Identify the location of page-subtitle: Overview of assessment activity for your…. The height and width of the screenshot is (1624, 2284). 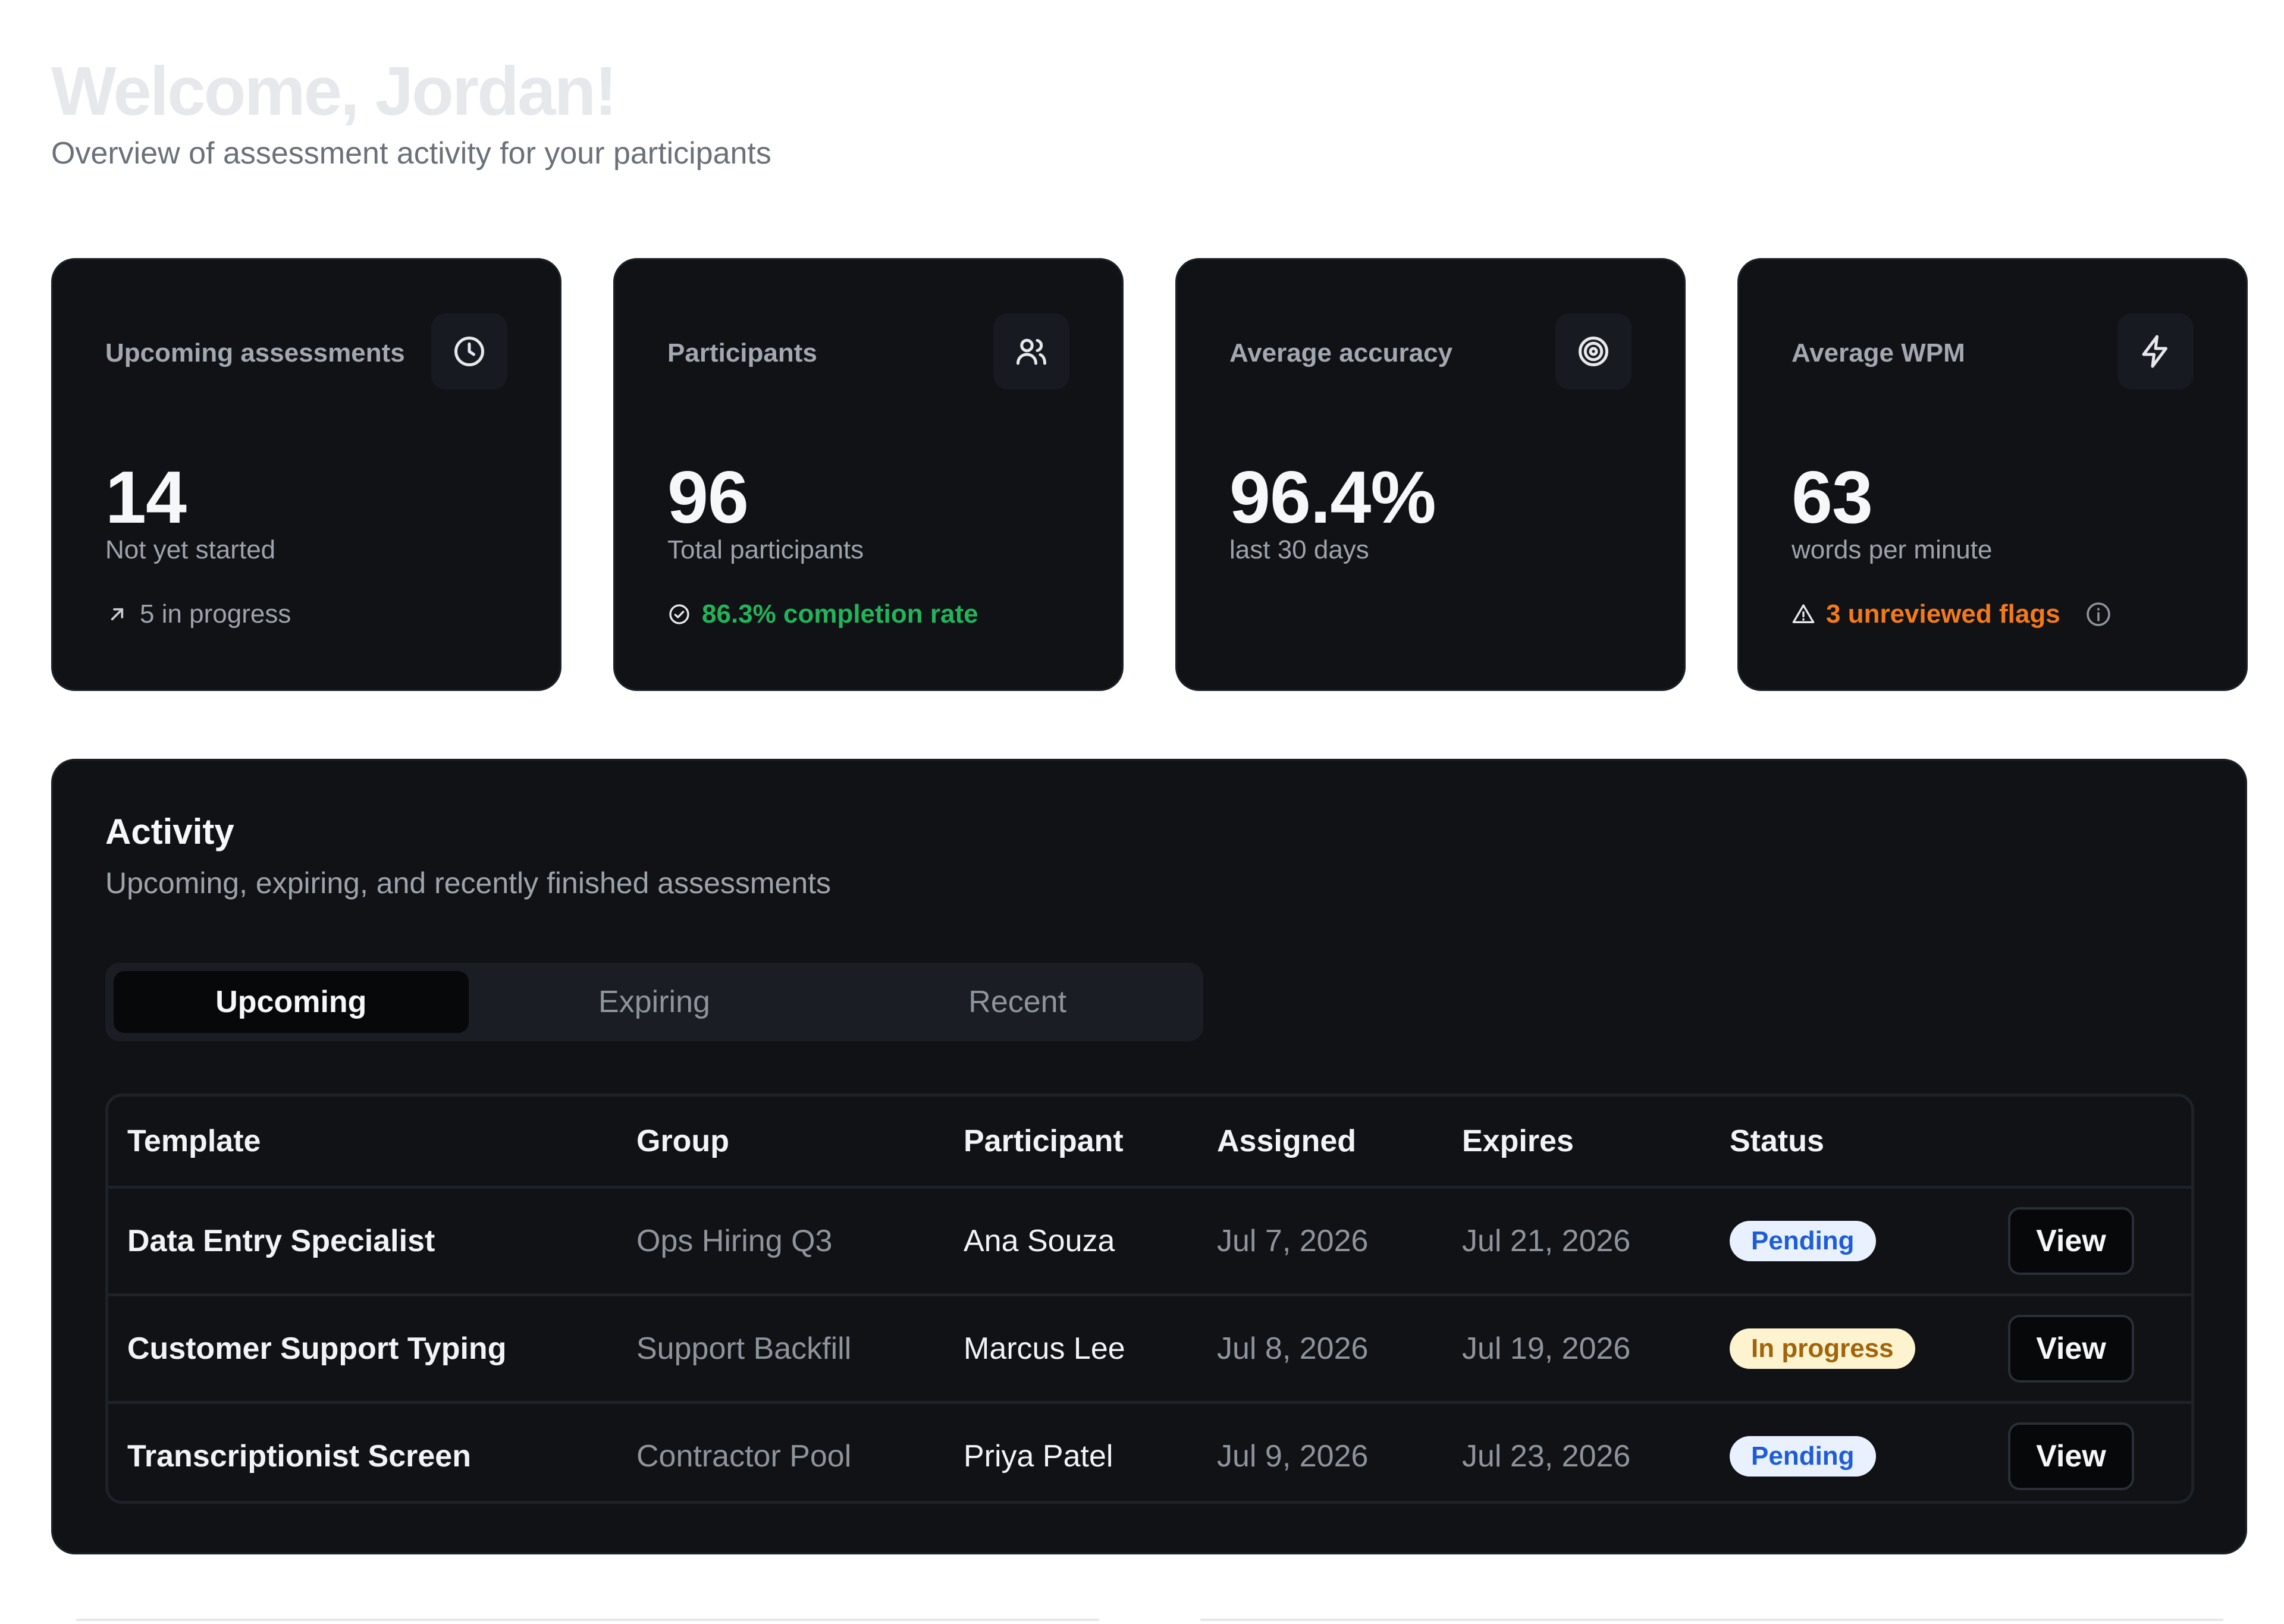
(411, 153).